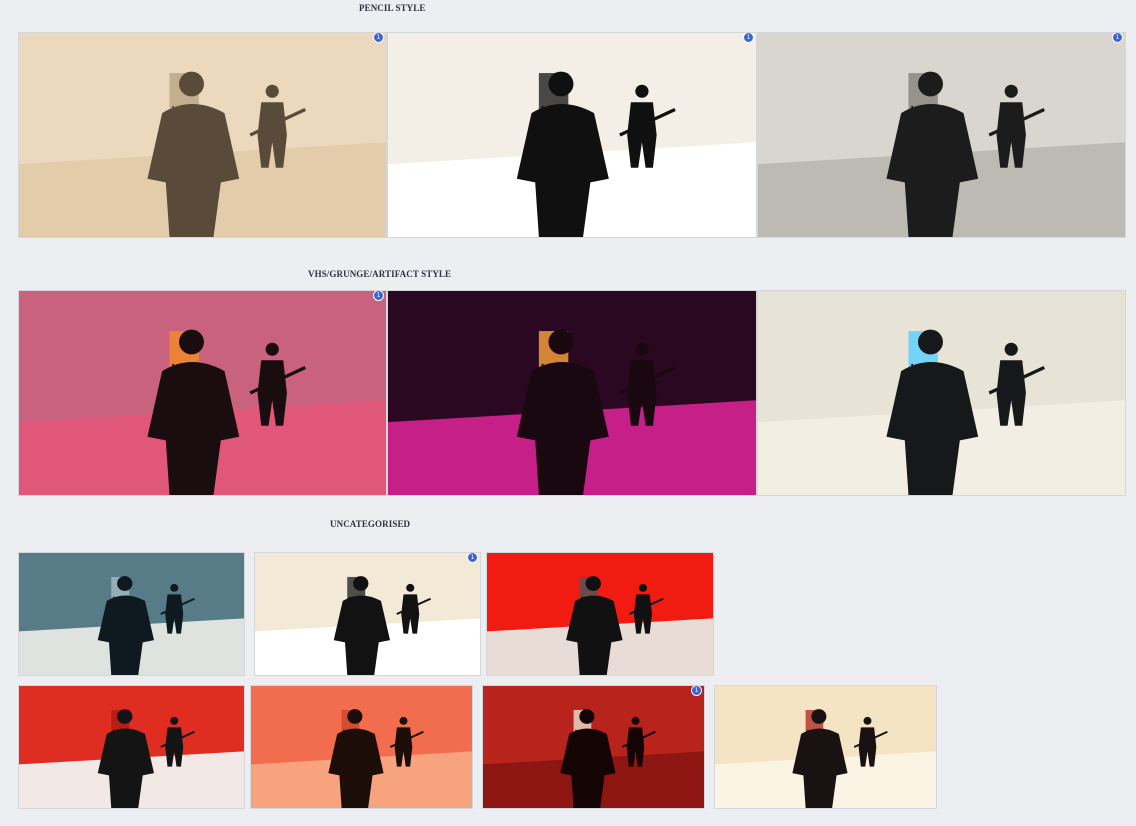  I want to click on section-title-vhs-style: VHS/GRUNGE/ARTIFACT STYLE, so click(380, 274).